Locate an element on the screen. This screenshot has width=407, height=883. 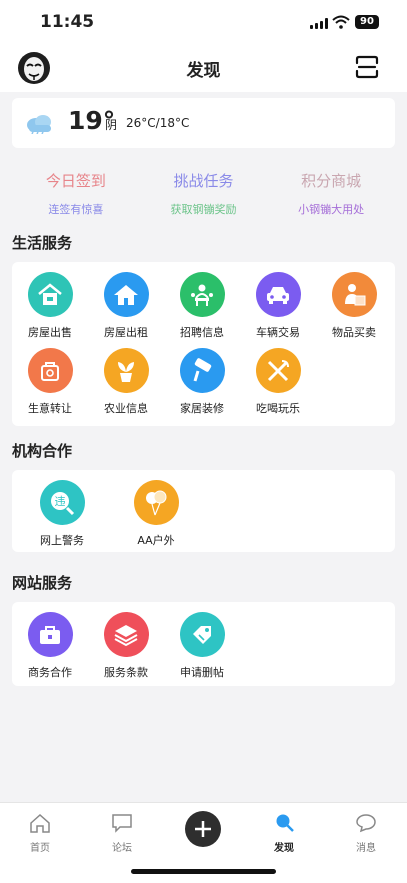
service-decoration: 家居装修 is located at coordinates (202, 382).